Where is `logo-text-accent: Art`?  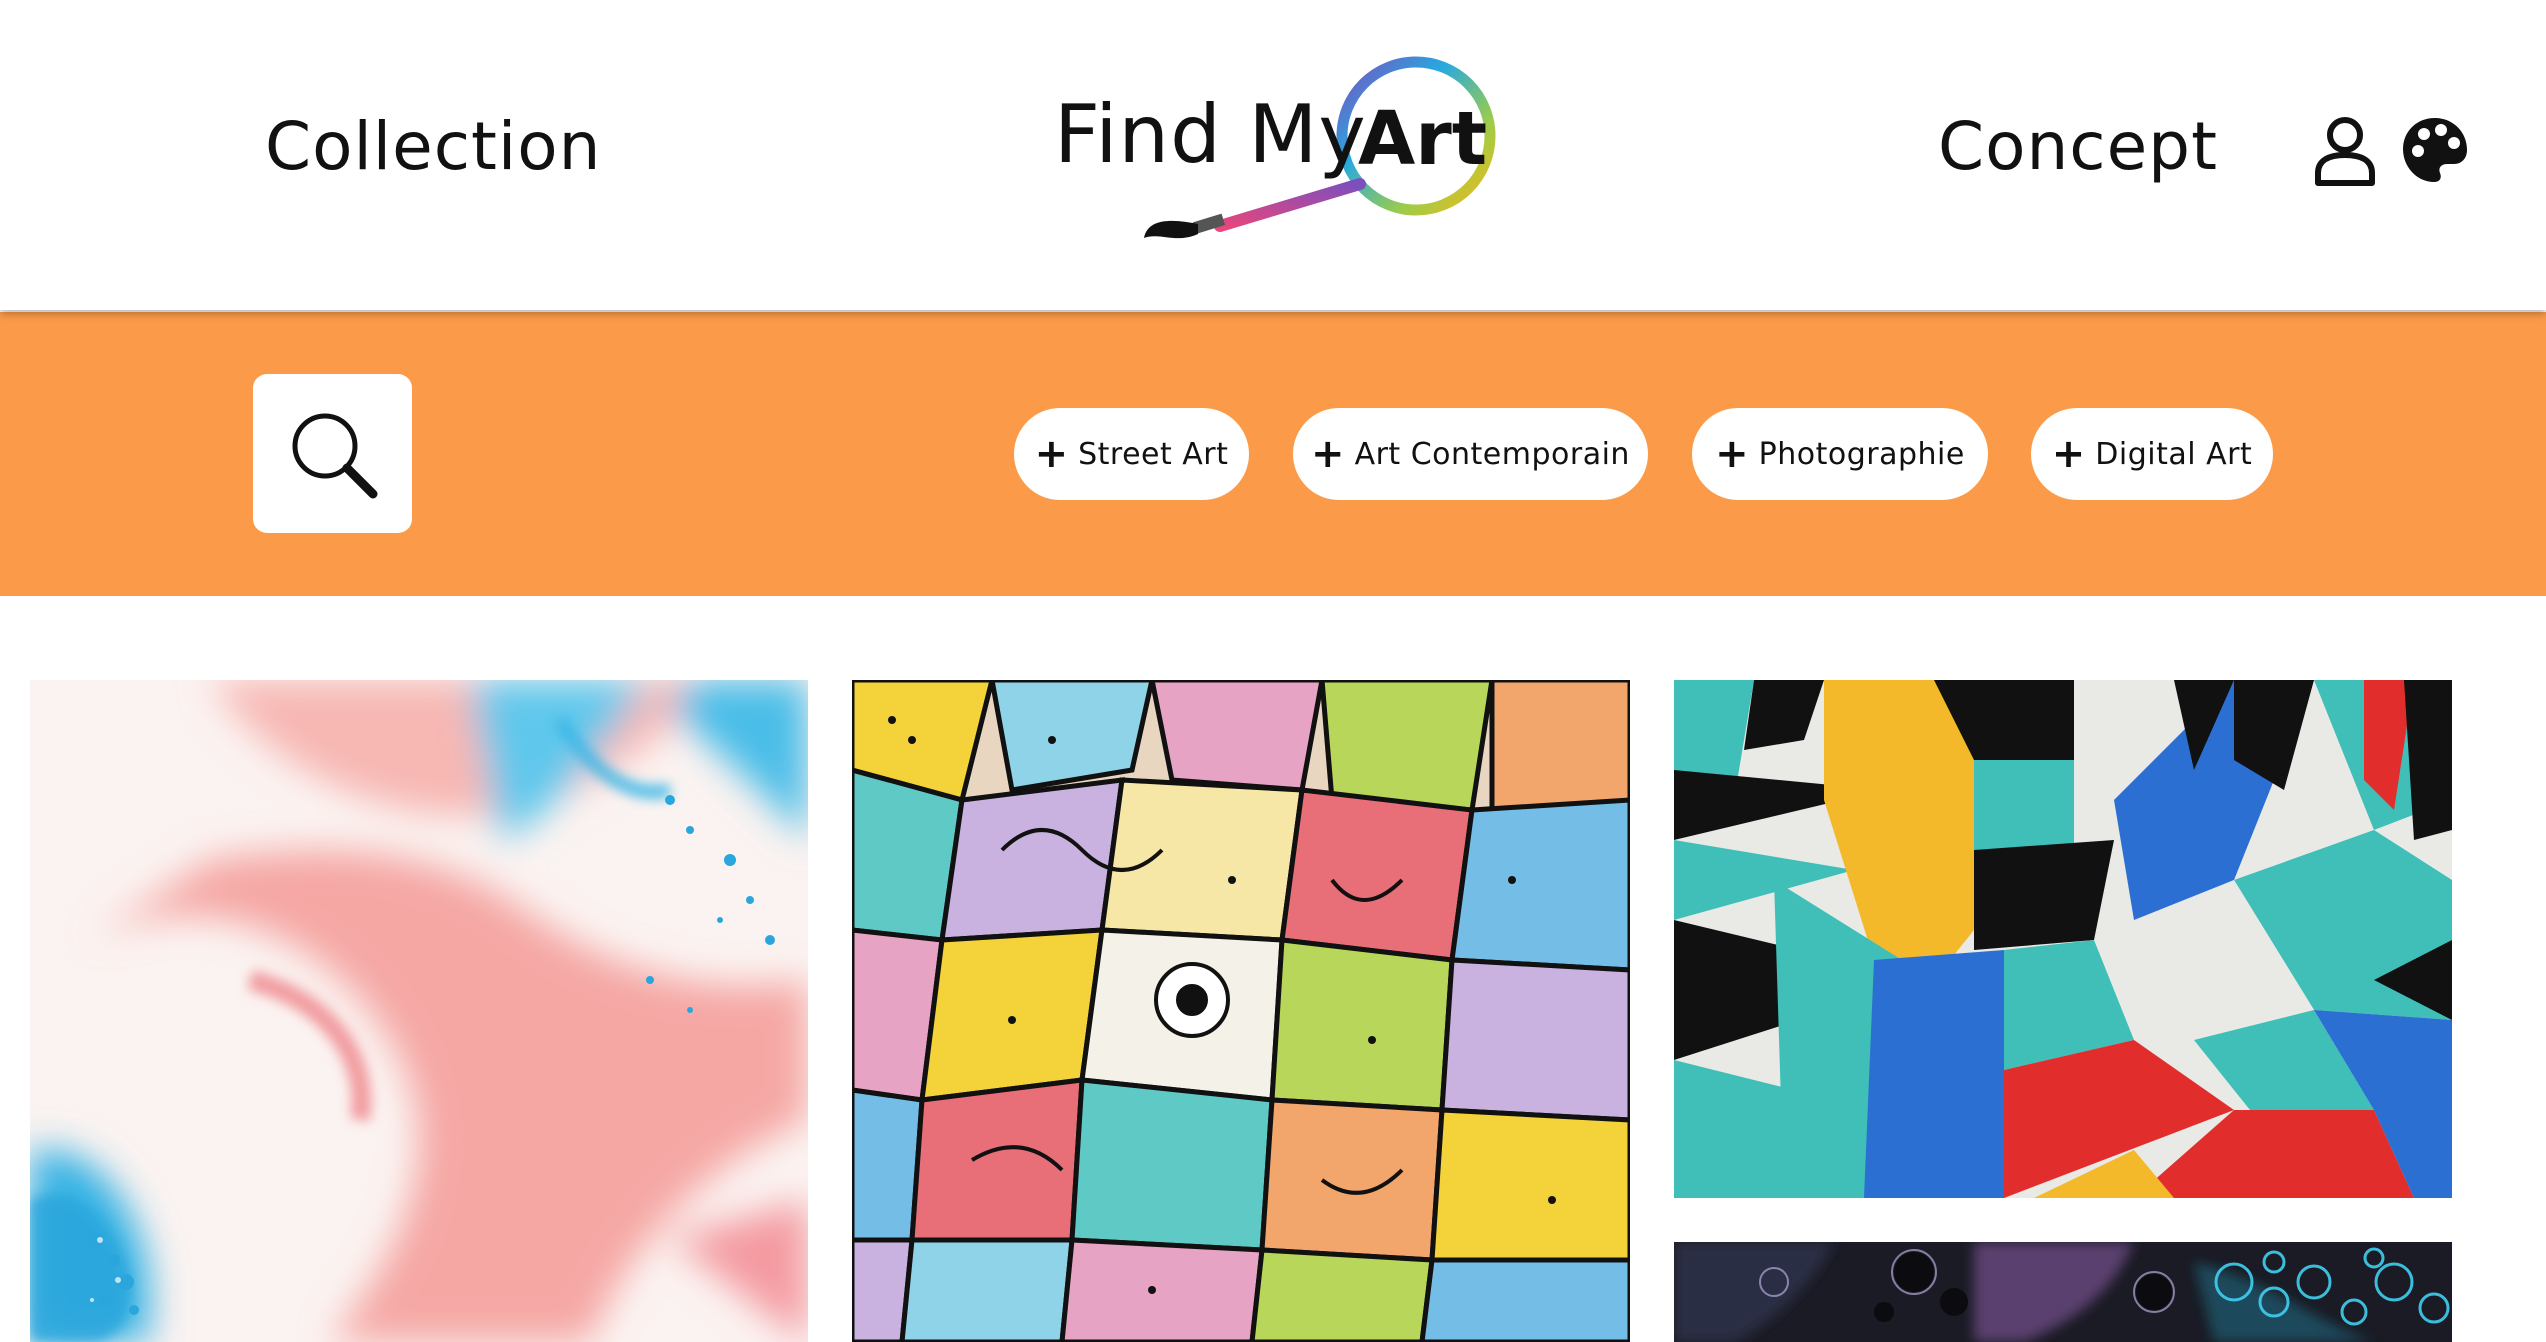
logo-text-accent: Art is located at coordinates (1423, 139).